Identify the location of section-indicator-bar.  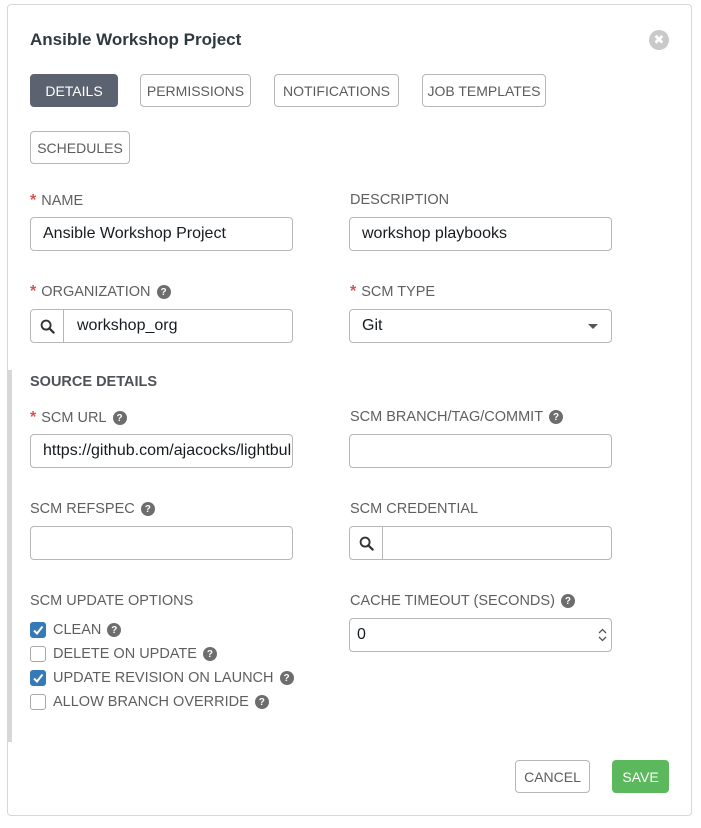
(9, 556).